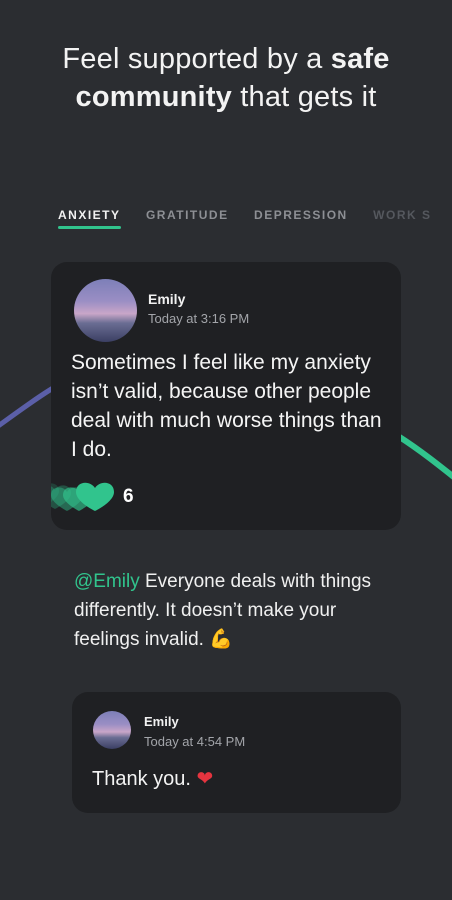 The height and width of the screenshot is (900, 452). I want to click on heart-icon, so click(151, 494).